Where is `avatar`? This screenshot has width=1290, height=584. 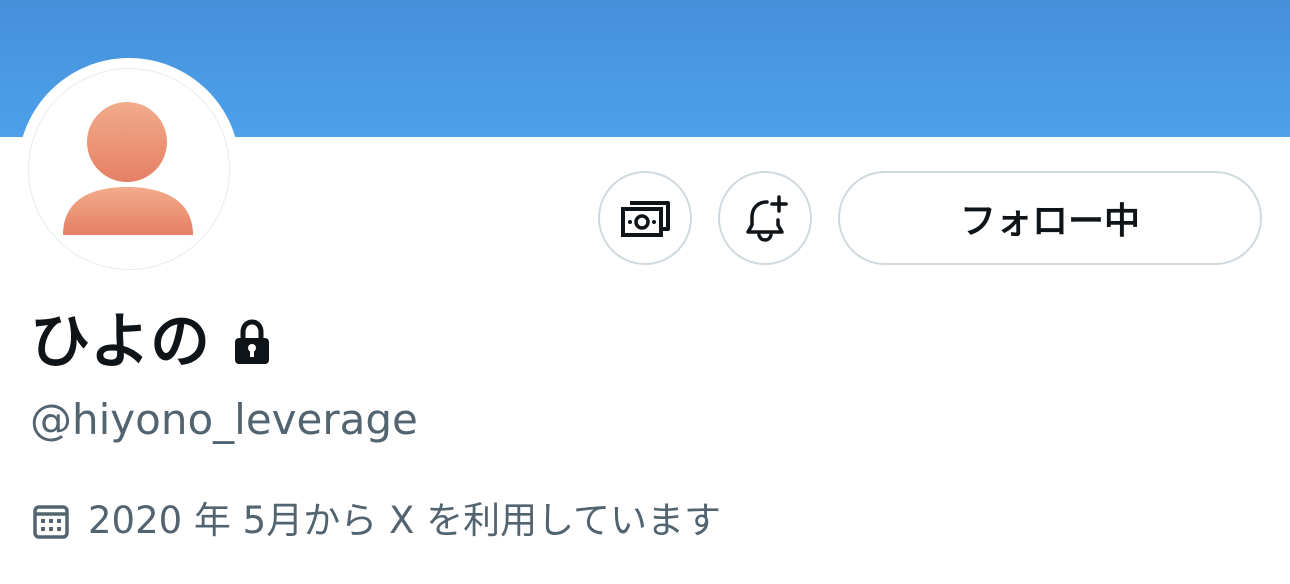
avatar is located at coordinates (129, 169).